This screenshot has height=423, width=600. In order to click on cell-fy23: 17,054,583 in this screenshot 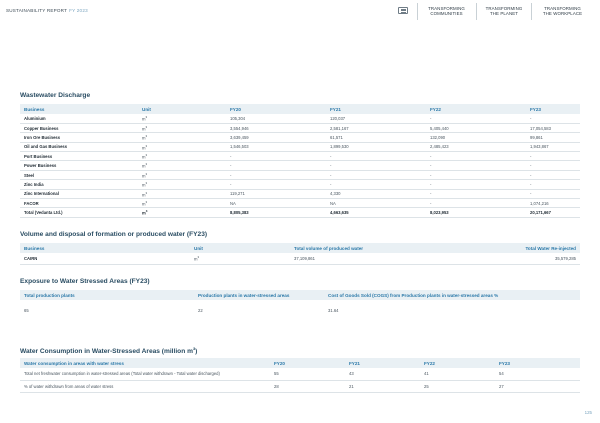, I will do `click(553, 128)`.